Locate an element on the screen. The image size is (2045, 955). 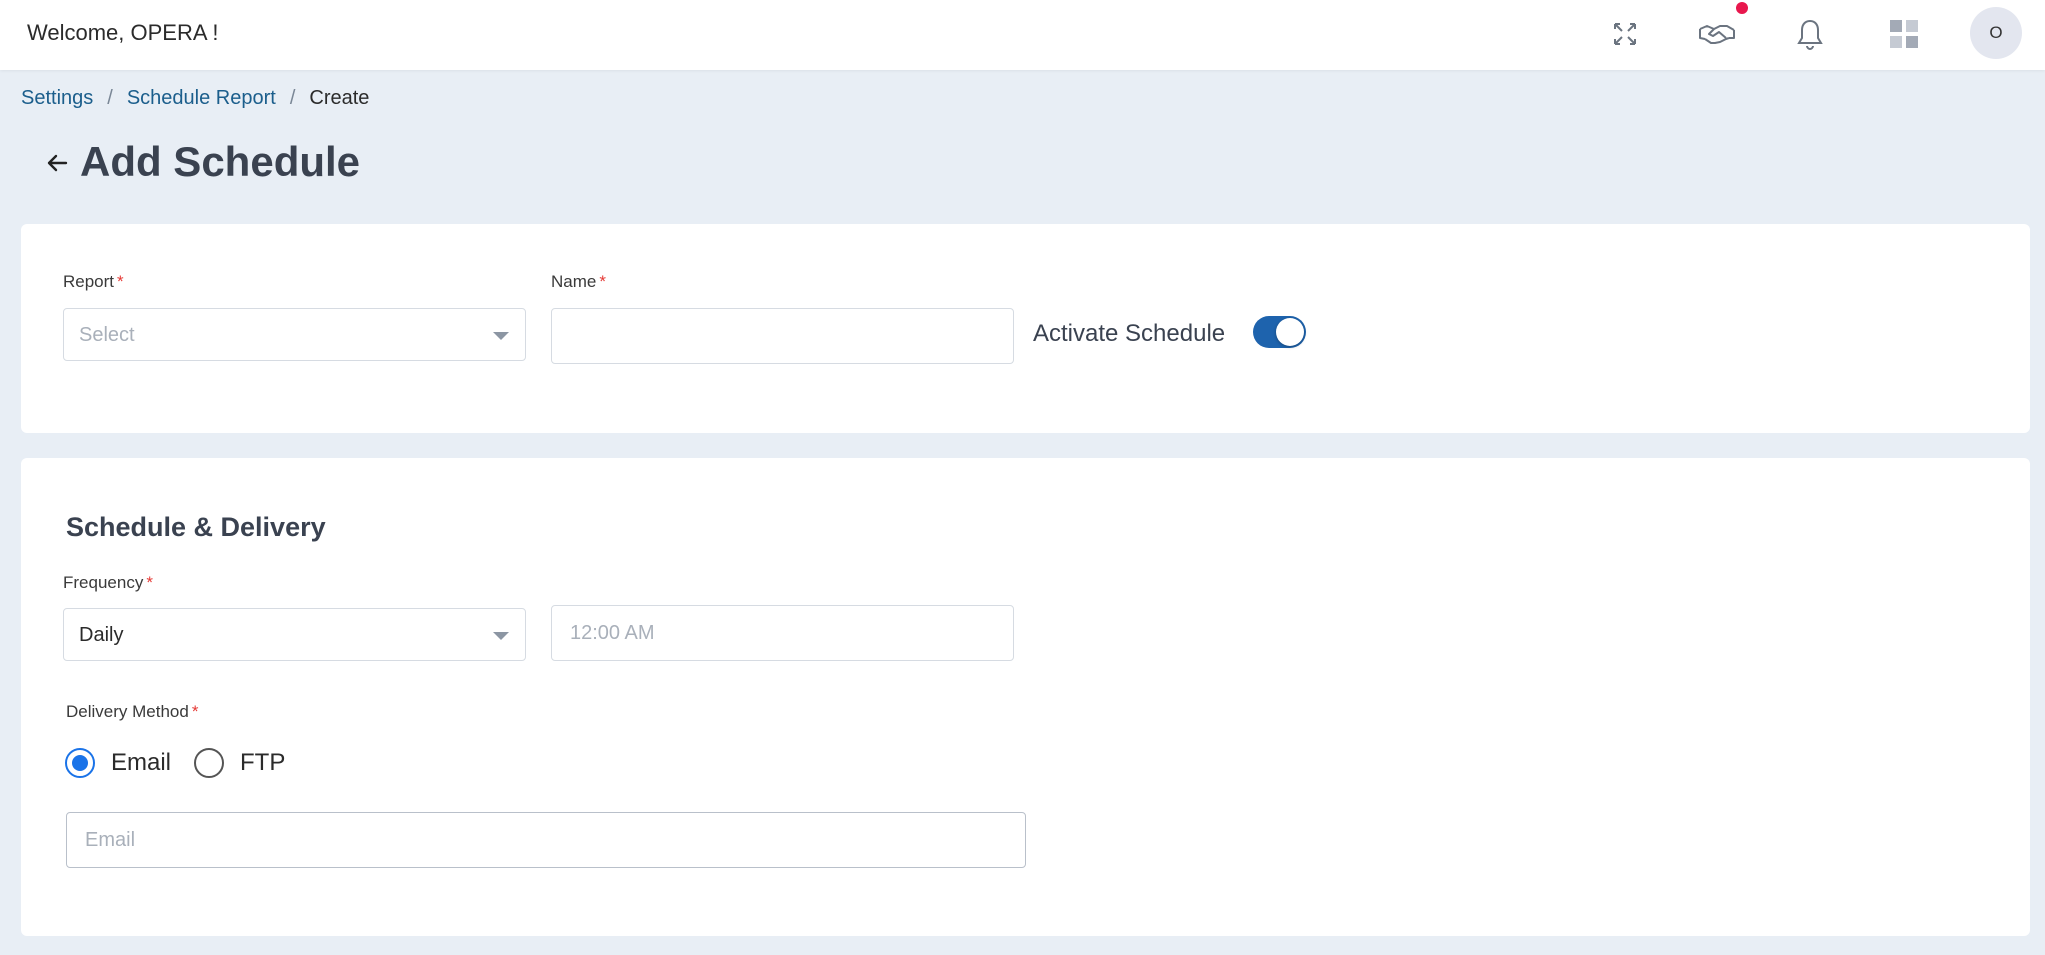
report-select-placeholder: Select is located at coordinates (107, 335).